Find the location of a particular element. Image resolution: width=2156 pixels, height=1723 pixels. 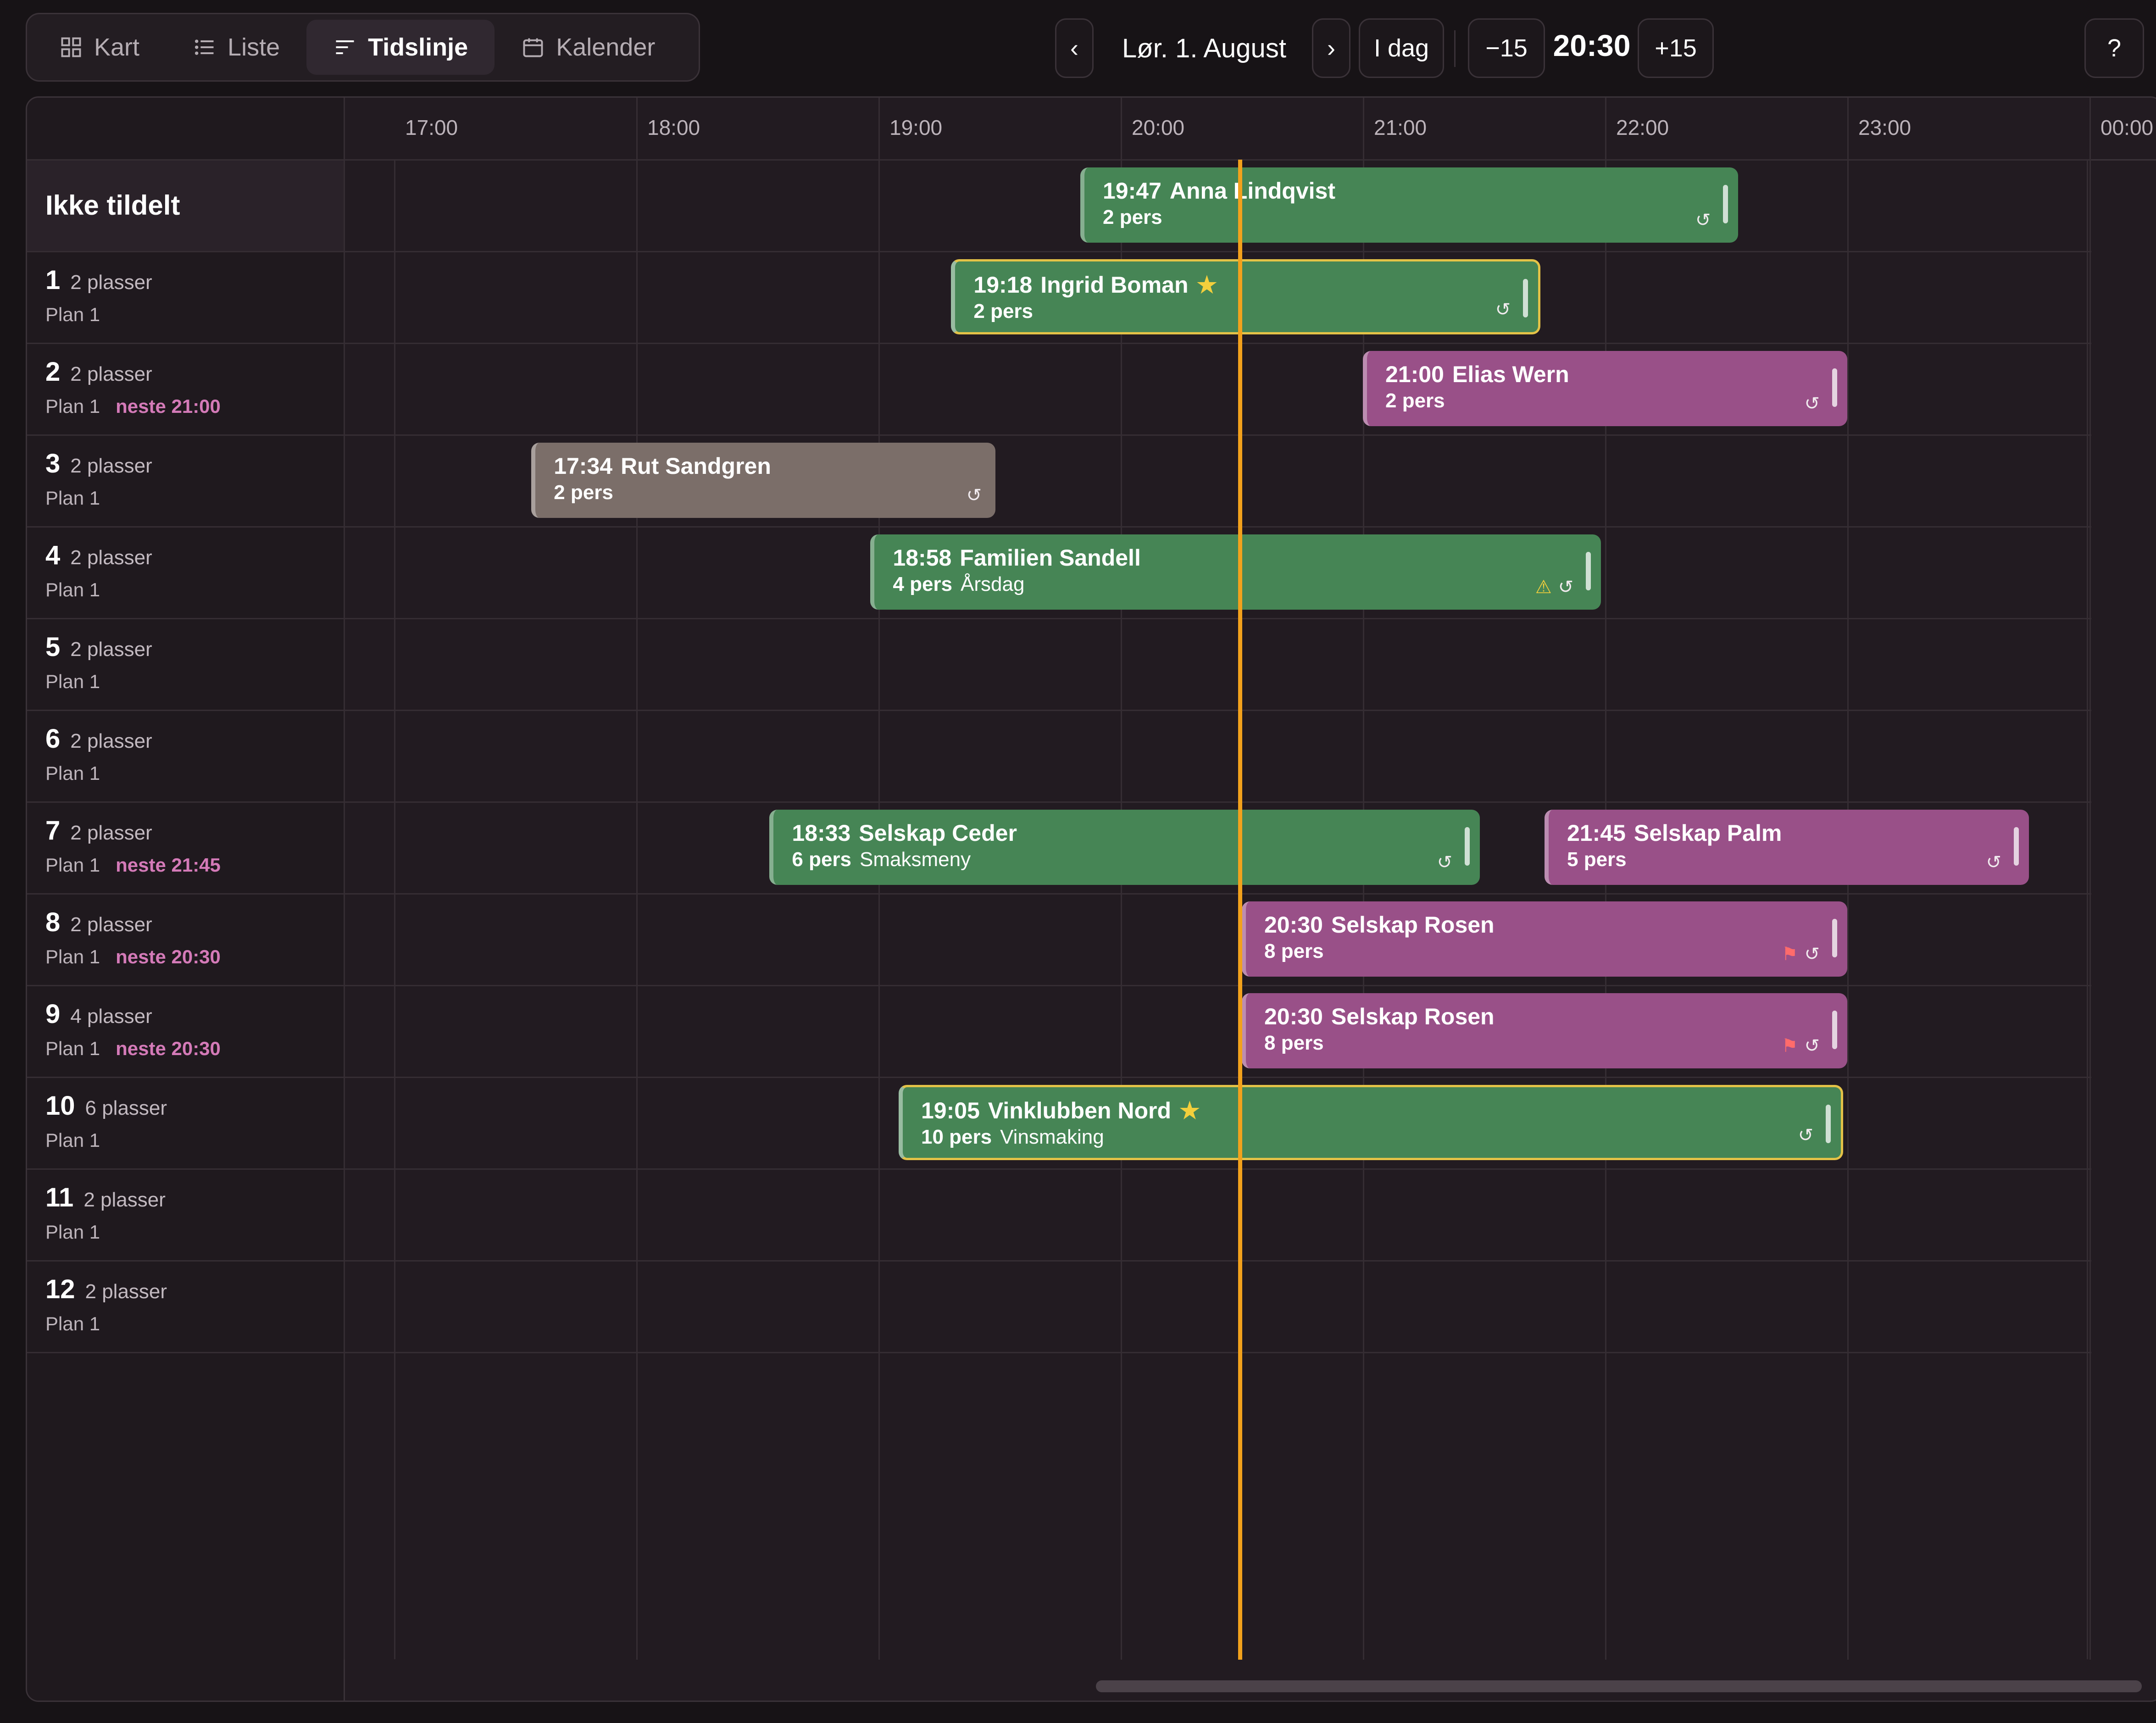

chevron-right-icon: › is located at coordinates (1331, 48).